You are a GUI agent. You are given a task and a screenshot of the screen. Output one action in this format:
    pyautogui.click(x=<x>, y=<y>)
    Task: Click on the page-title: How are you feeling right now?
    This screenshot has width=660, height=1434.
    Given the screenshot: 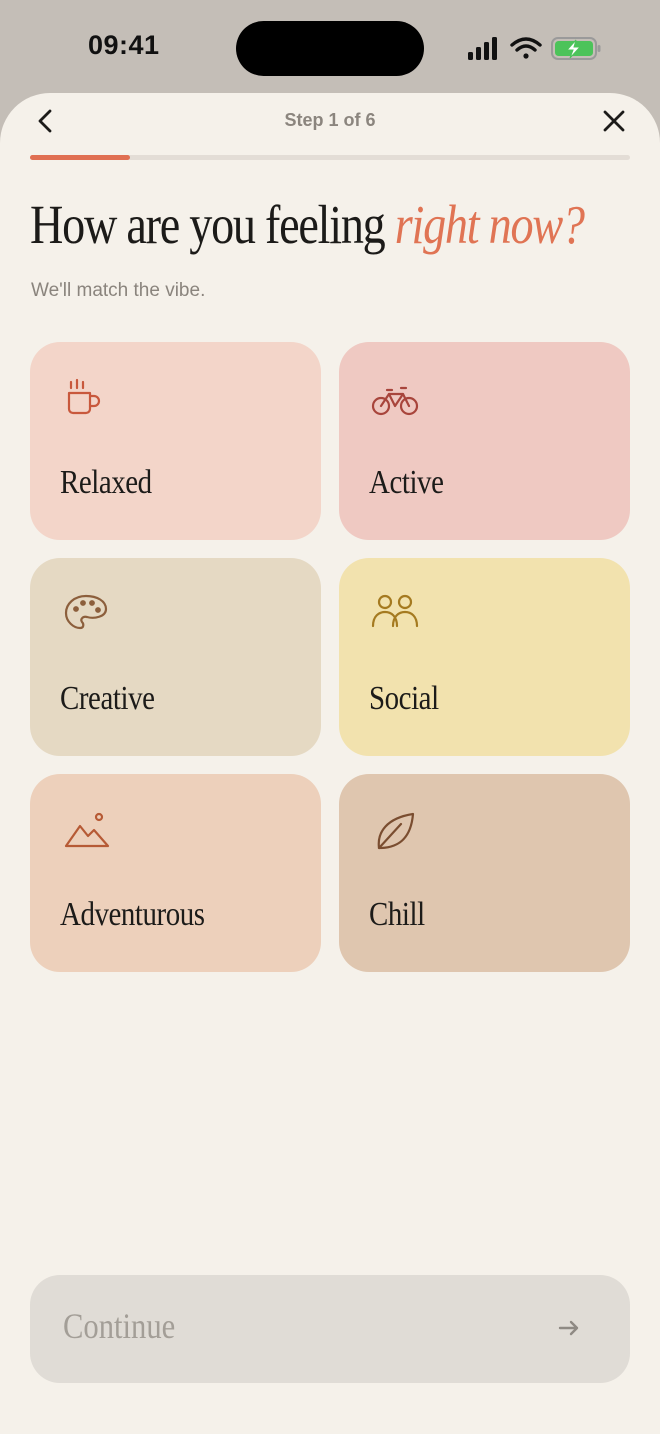 What is the action you would take?
    pyautogui.click(x=307, y=225)
    